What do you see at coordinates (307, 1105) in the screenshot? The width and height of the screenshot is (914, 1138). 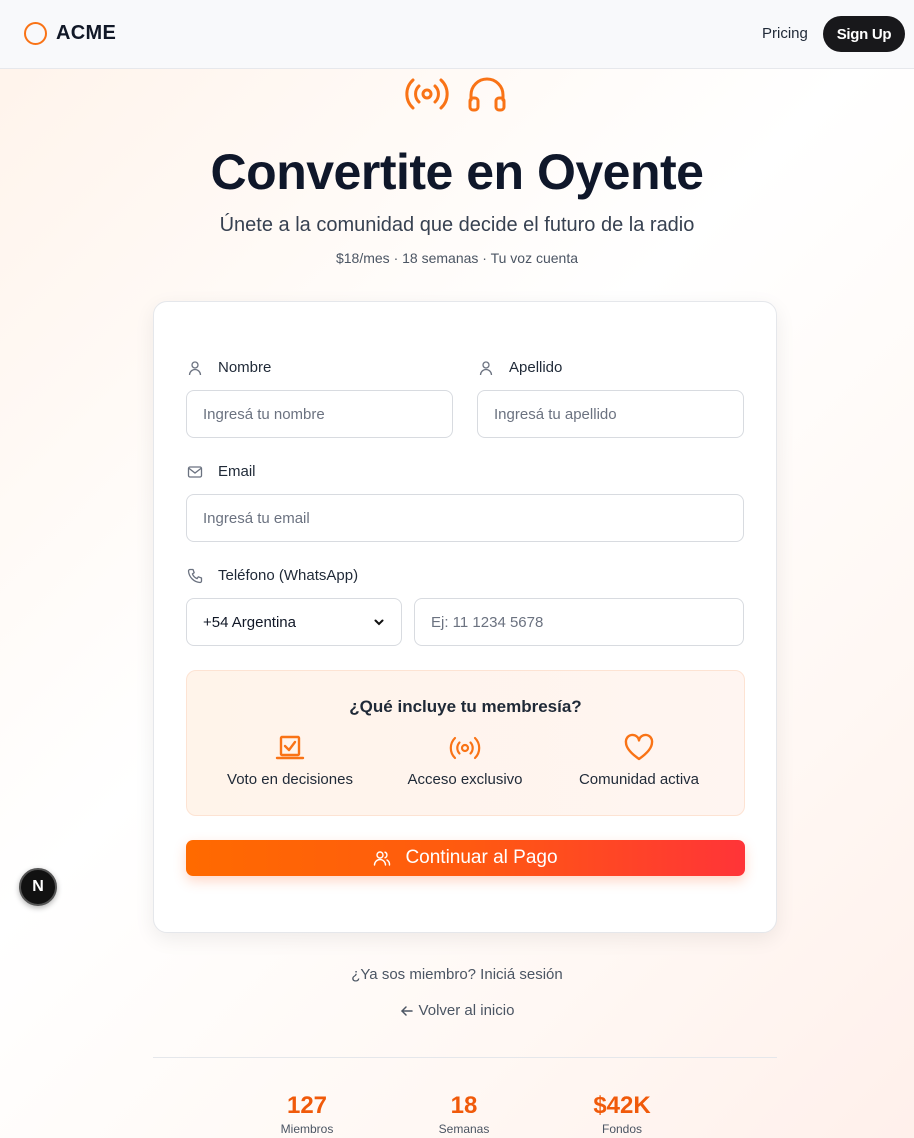 I see `stat-value: 127` at bounding box center [307, 1105].